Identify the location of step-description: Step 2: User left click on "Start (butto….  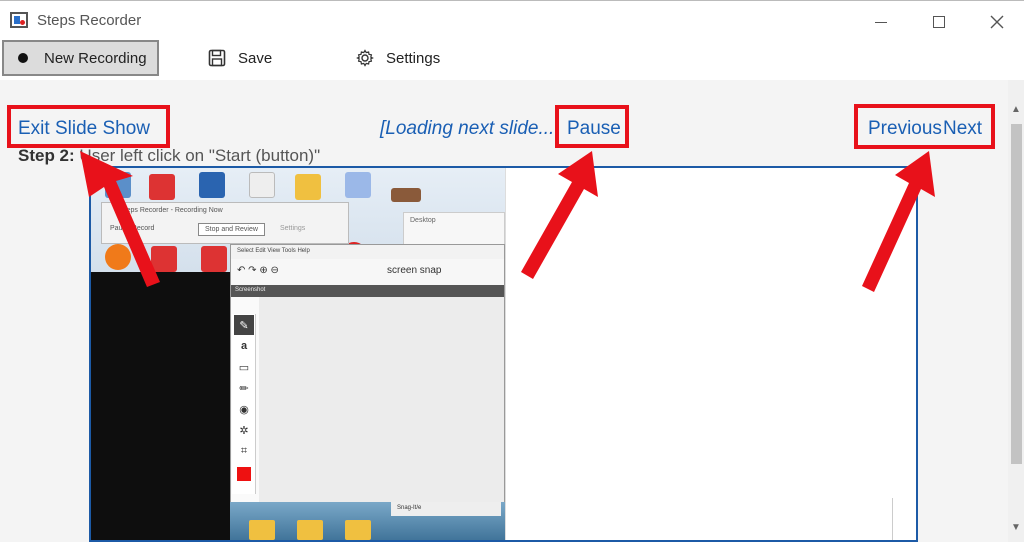
(169, 156).